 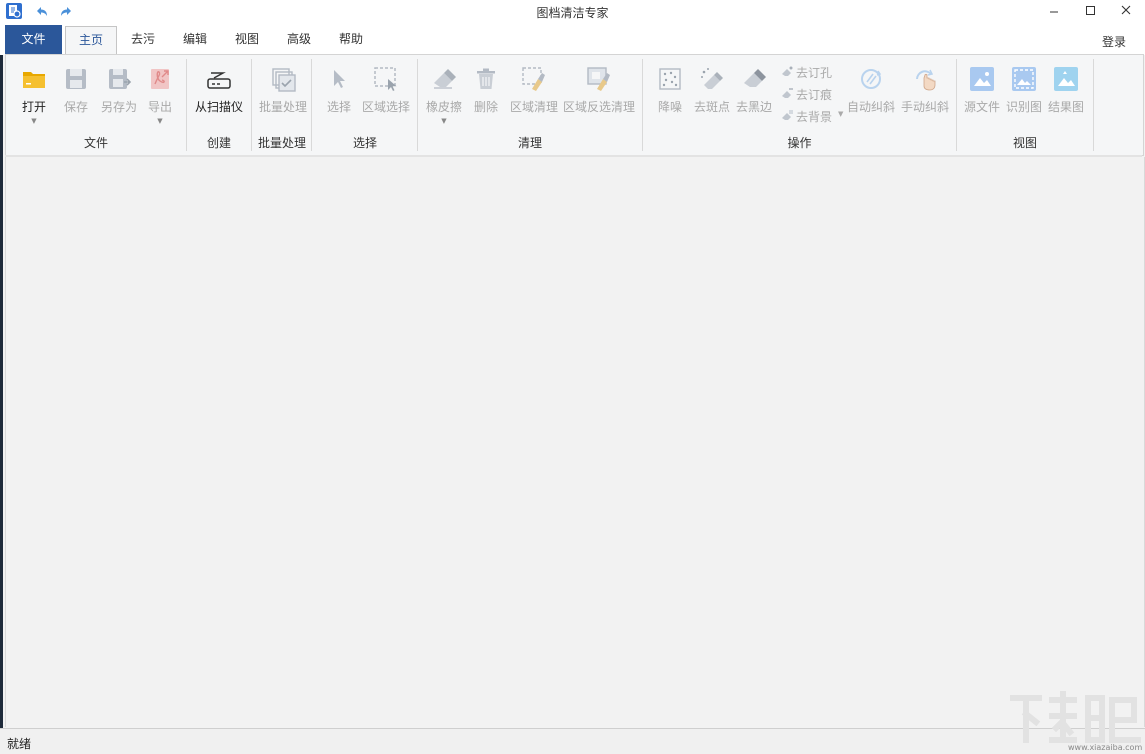 I want to click on minimize-button, so click(x=1054, y=12).